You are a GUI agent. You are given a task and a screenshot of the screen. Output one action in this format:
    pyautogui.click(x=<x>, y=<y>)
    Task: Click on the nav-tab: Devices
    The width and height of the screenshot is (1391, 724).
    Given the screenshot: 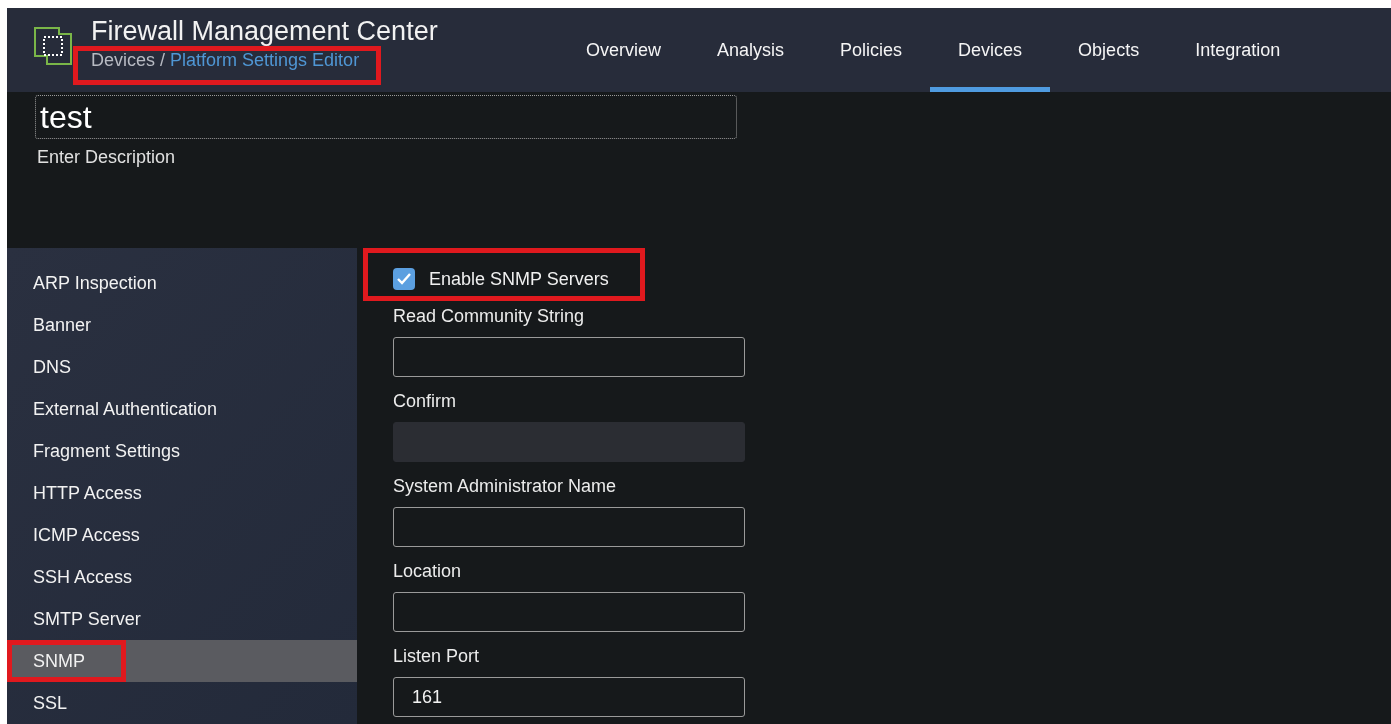 What is the action you would take?
    pyautogui.click(x=990, y=50)
    